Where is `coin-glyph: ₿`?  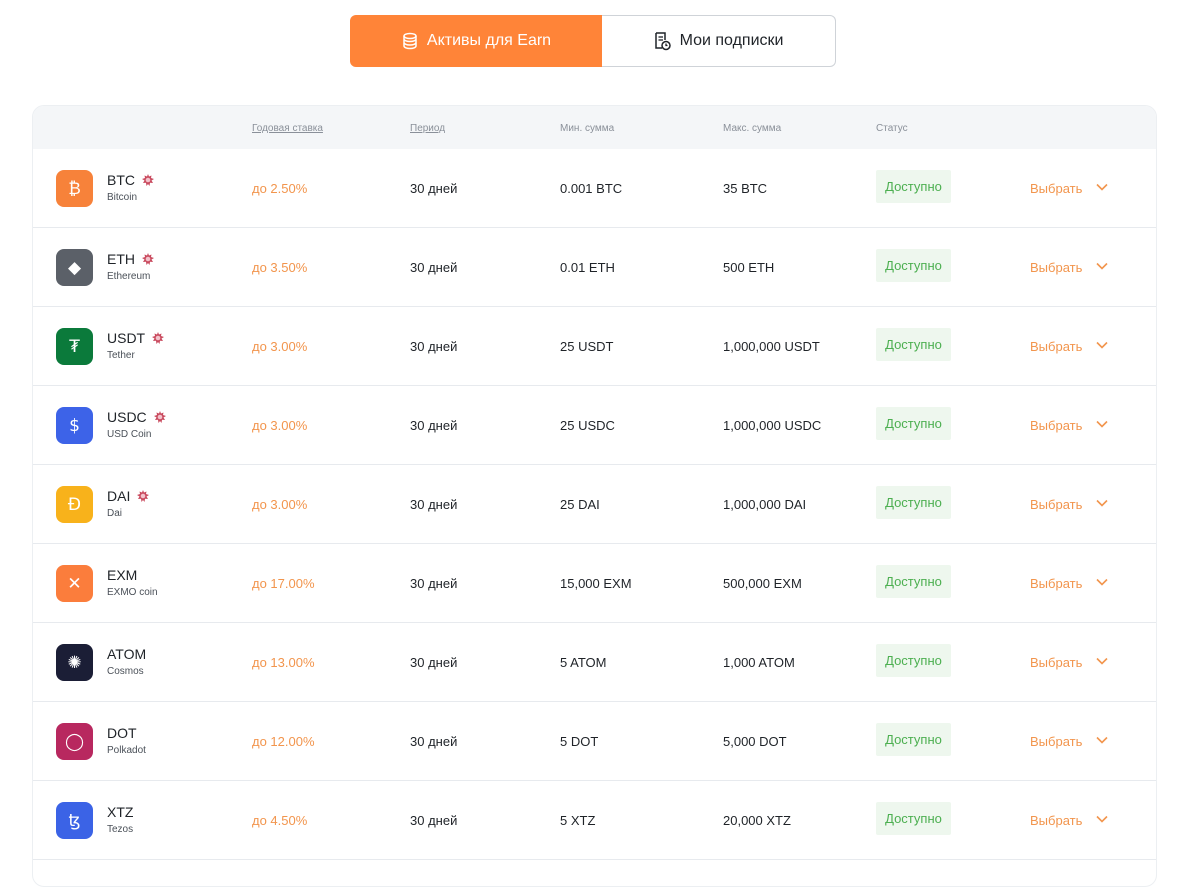 coin-glyph: ₿ is located at coordinates (74, 188).